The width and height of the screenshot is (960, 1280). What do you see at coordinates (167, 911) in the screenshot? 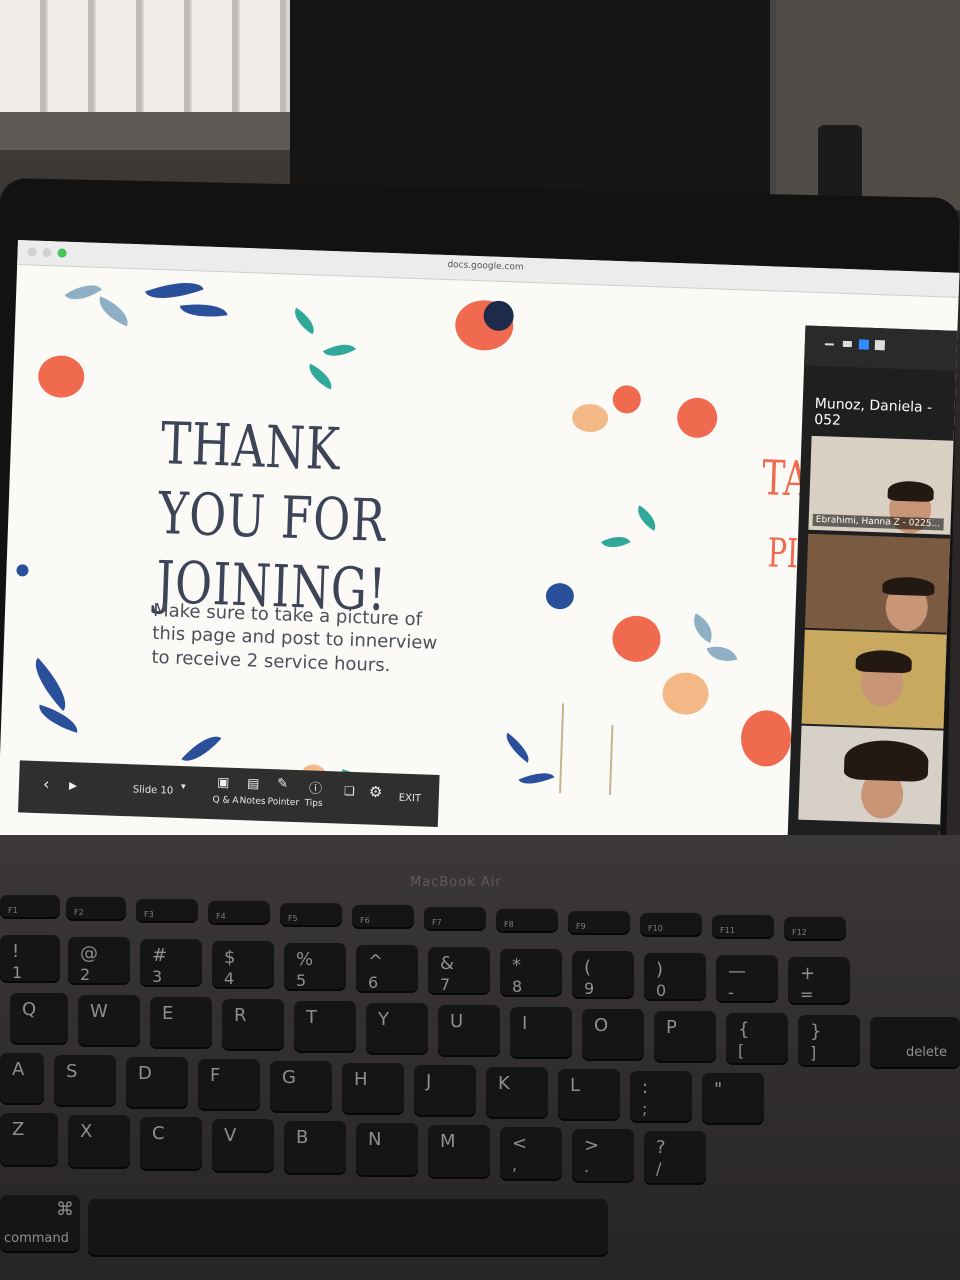
I see `keyboard-key: F3` at bounding box center [167, 911].